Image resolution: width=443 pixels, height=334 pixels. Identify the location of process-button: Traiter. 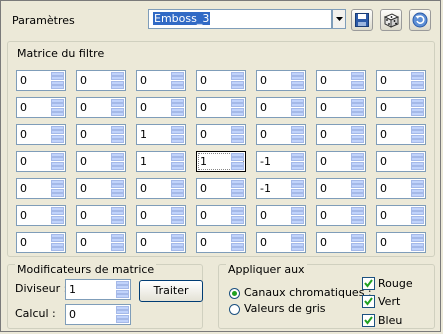
(171, 291).